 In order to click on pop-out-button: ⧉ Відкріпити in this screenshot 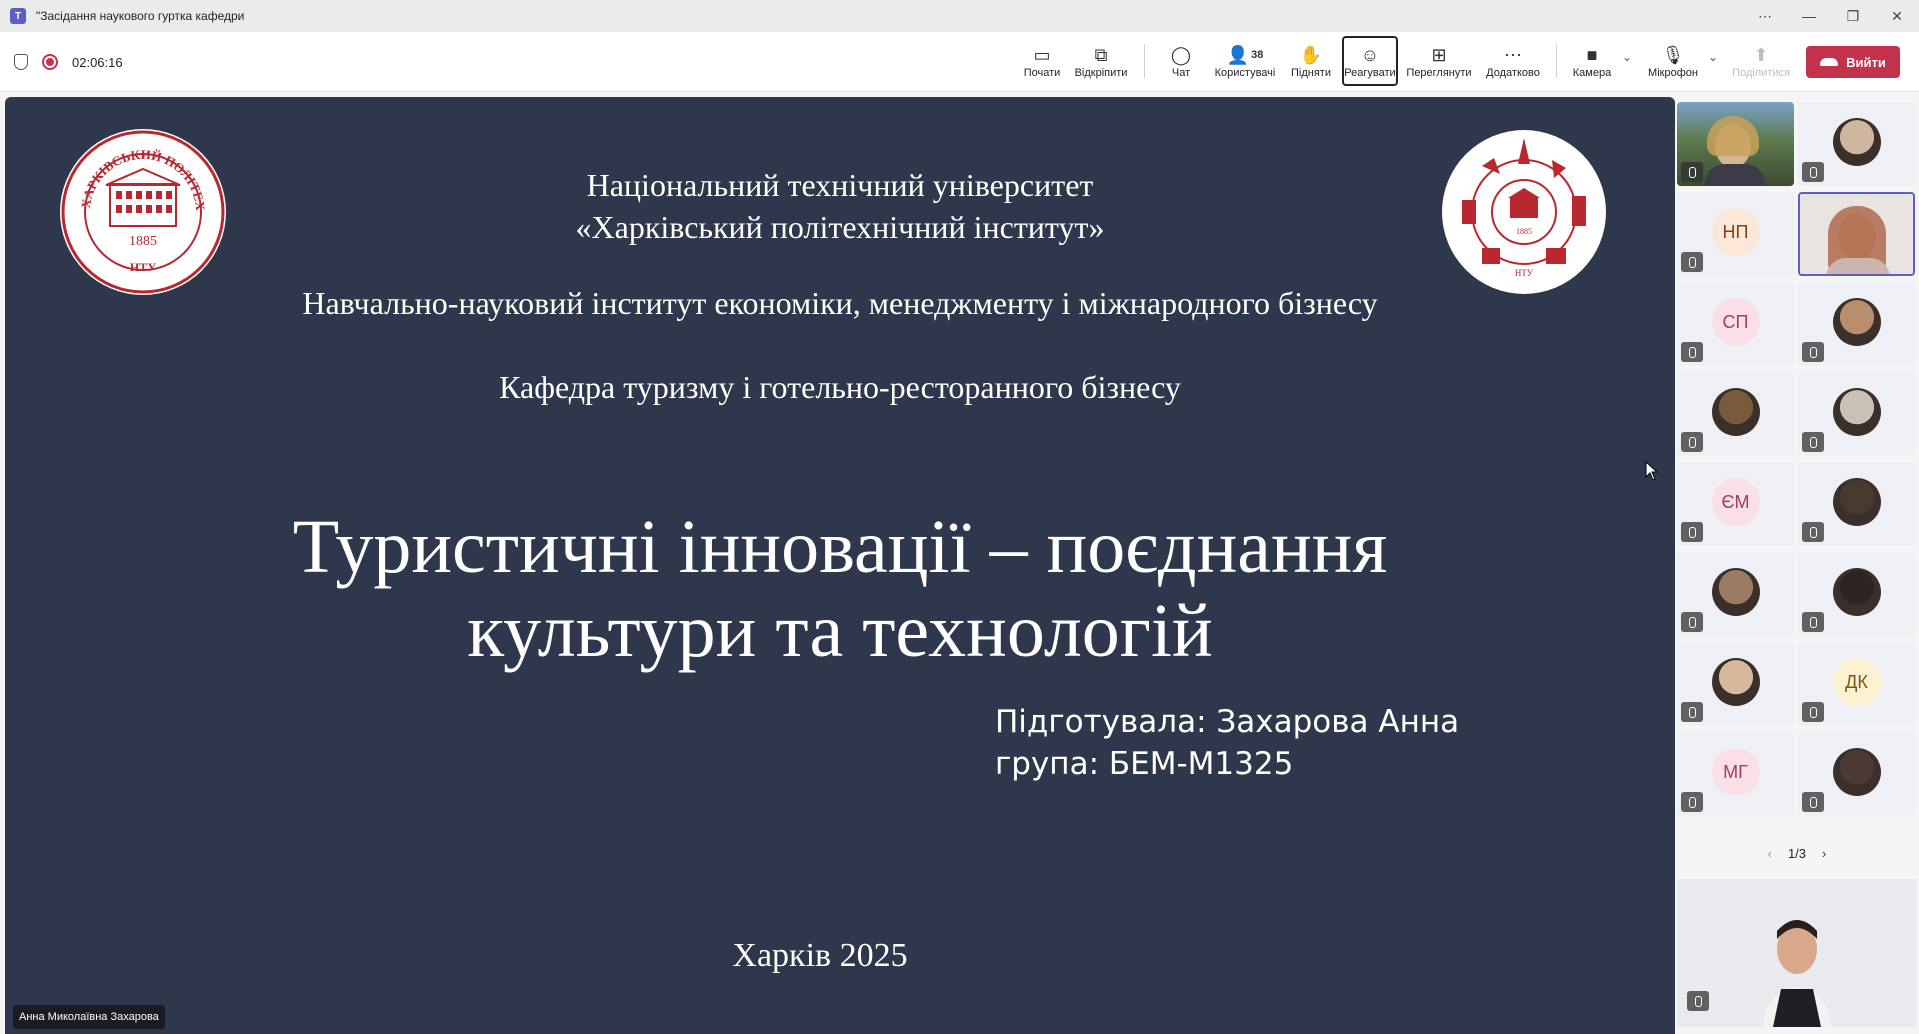, I will do `click(1101, 61)`.